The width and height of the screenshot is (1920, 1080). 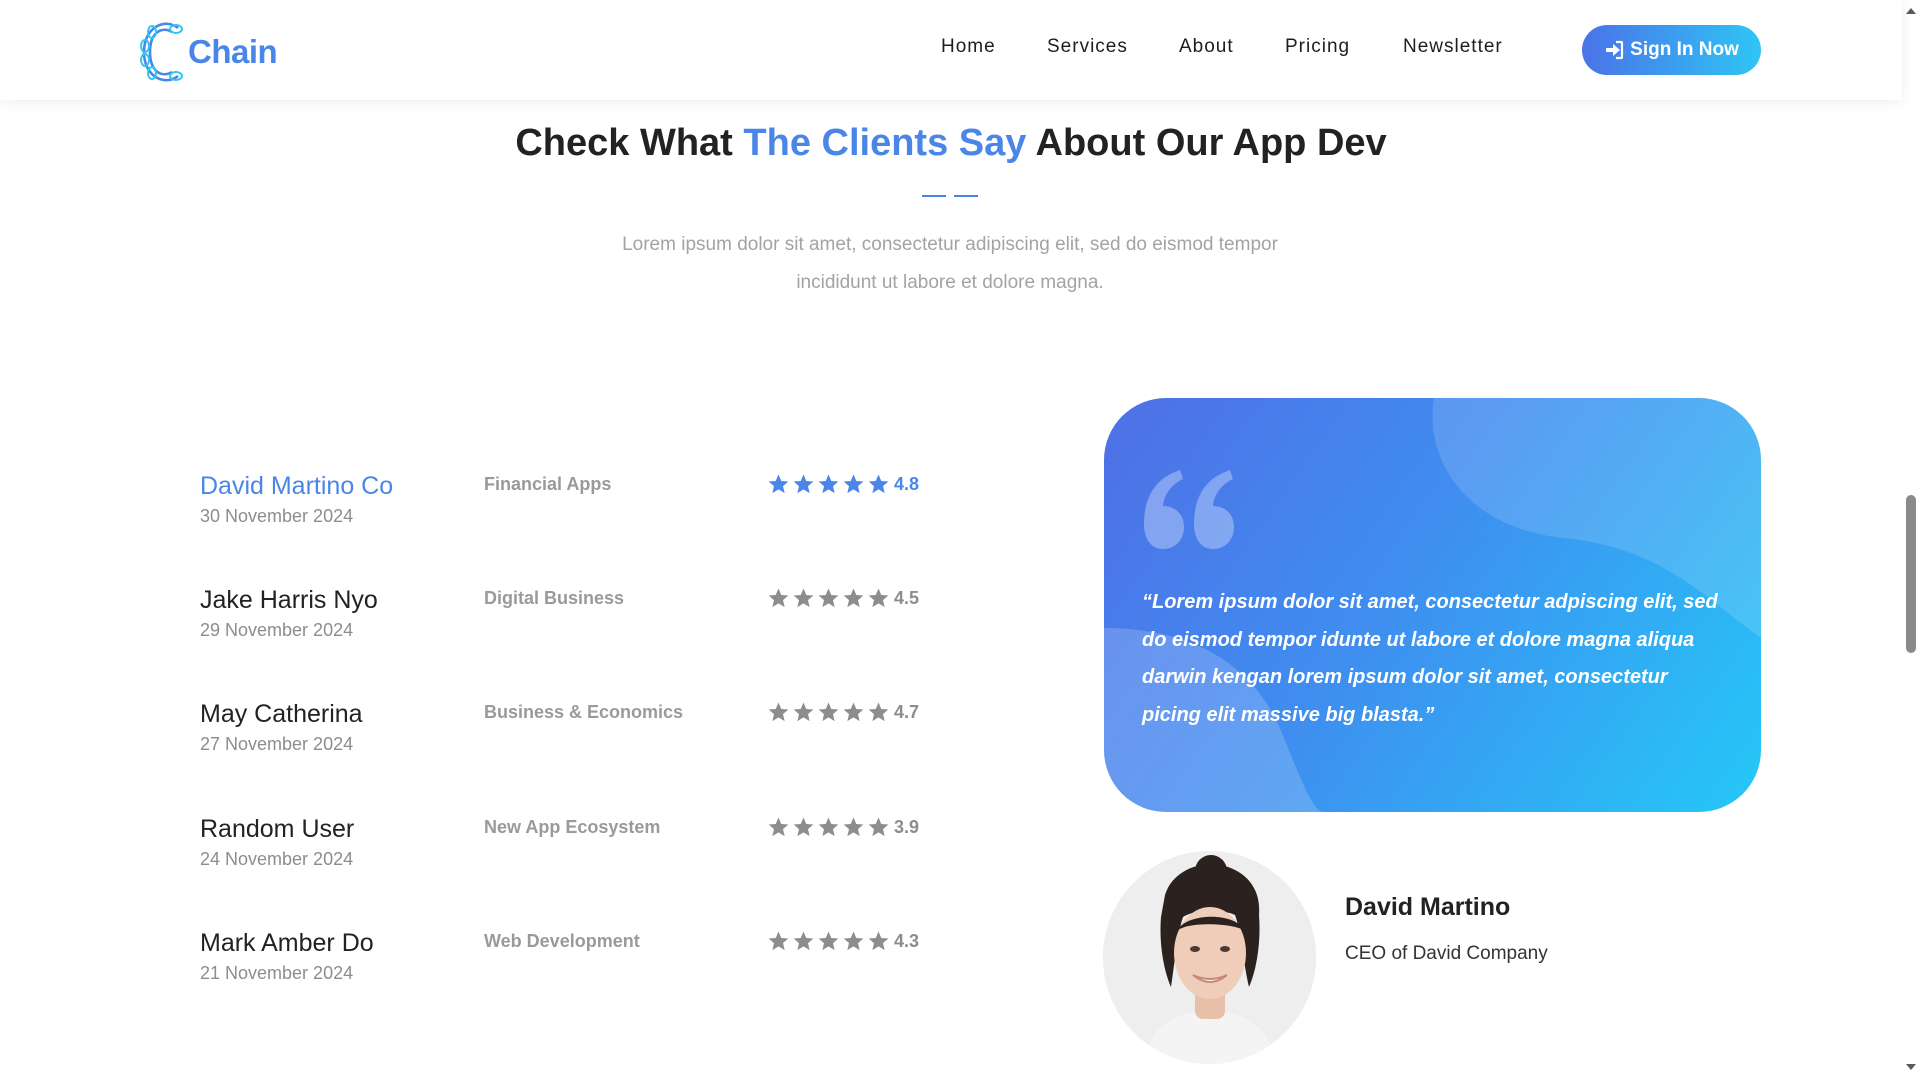 What do you see at coordinates (548, 484) in the screenshot?
I see `review-category: Financial Apps` at bounding box center [548, 484].